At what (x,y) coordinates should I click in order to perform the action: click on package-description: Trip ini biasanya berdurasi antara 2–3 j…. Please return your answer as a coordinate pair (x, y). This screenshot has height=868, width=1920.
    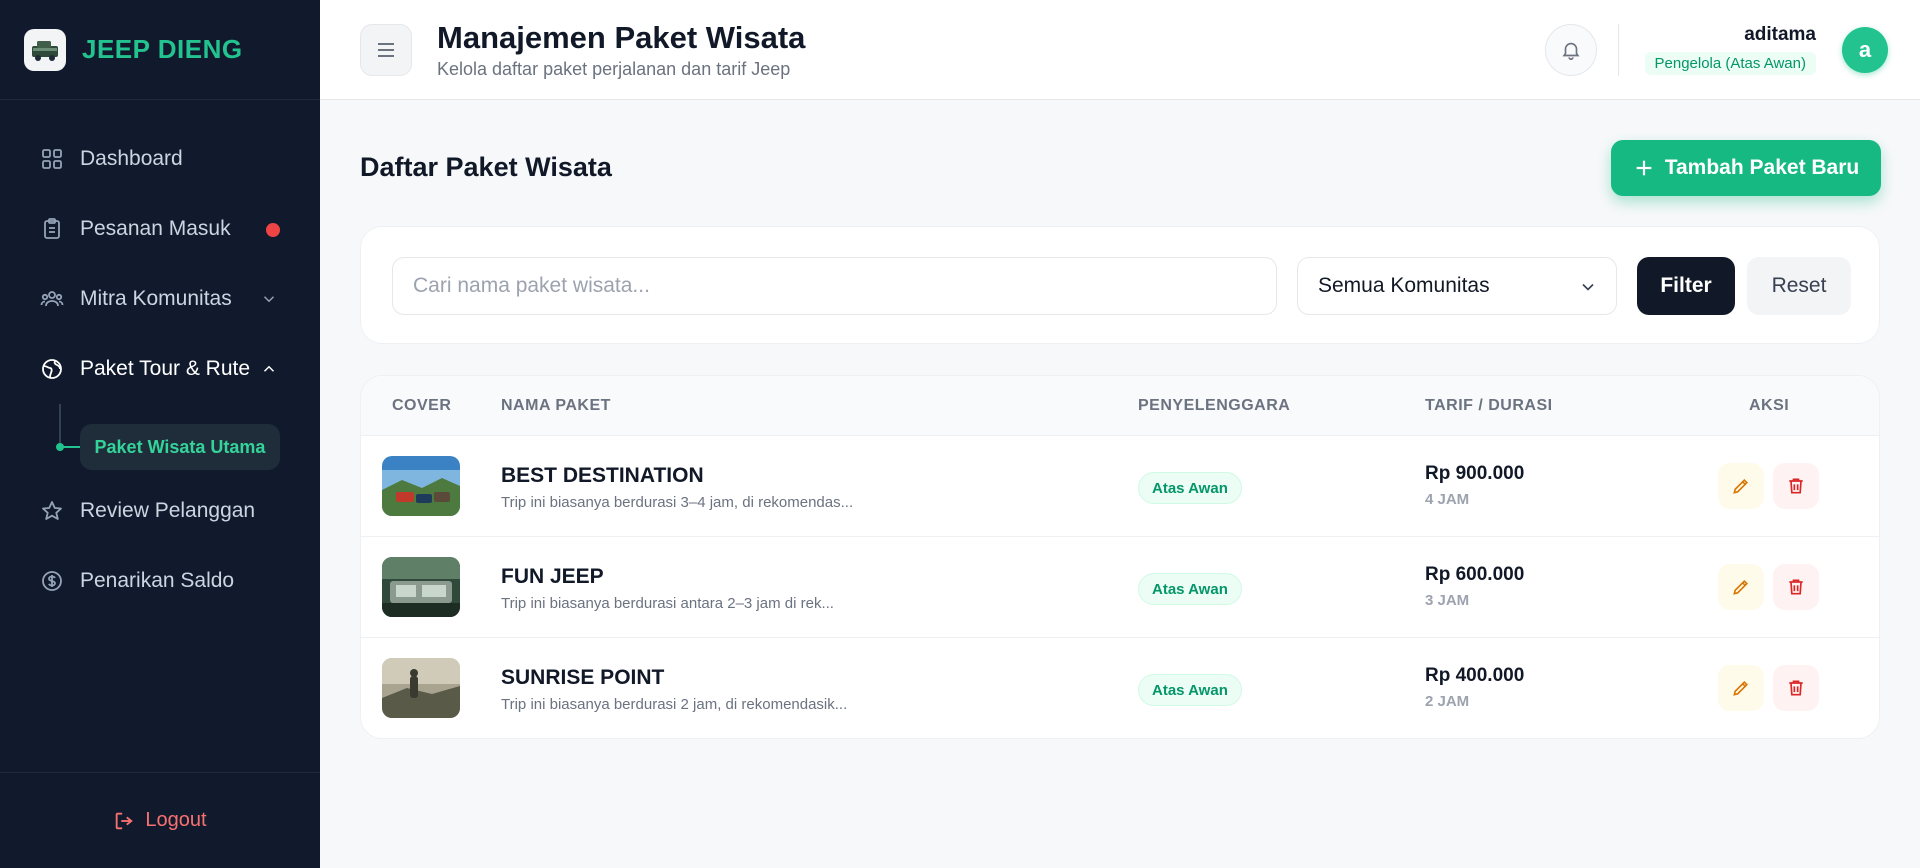
    Looking at the image, I should click on (667, 603).